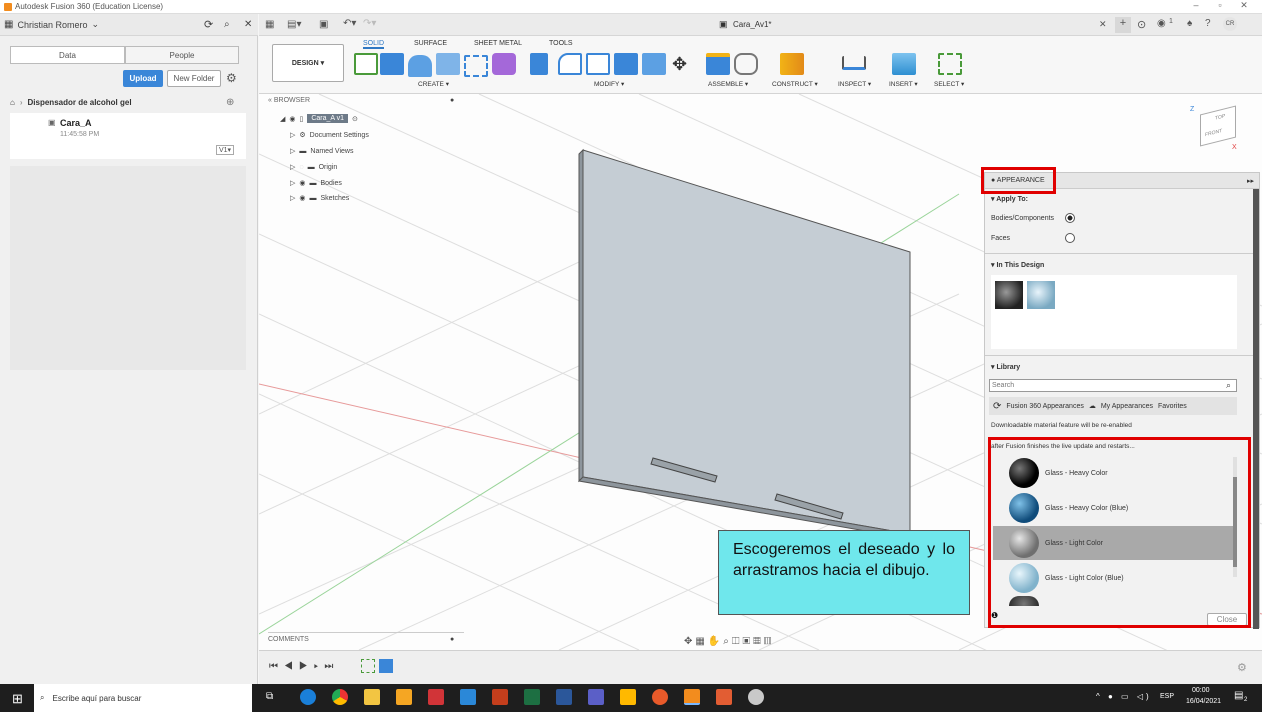 This screenshot has height=712, width=1262. I want to click on document-title: Cara_Av1*, so click(752, 24).